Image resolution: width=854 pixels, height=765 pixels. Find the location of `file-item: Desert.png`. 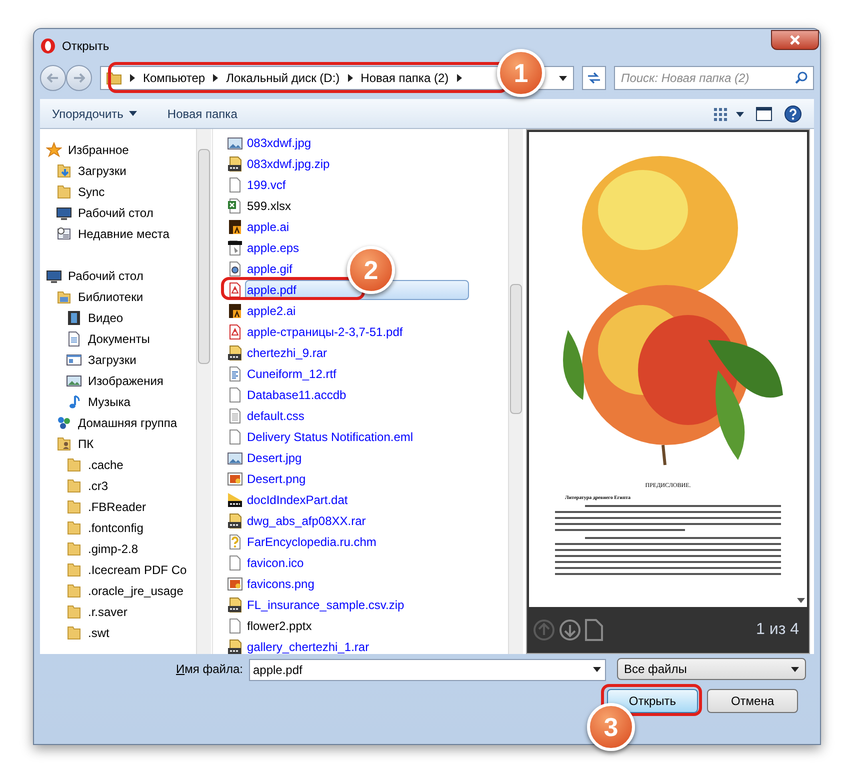

file-item: Desert.png is located at coordinates (276, 478).